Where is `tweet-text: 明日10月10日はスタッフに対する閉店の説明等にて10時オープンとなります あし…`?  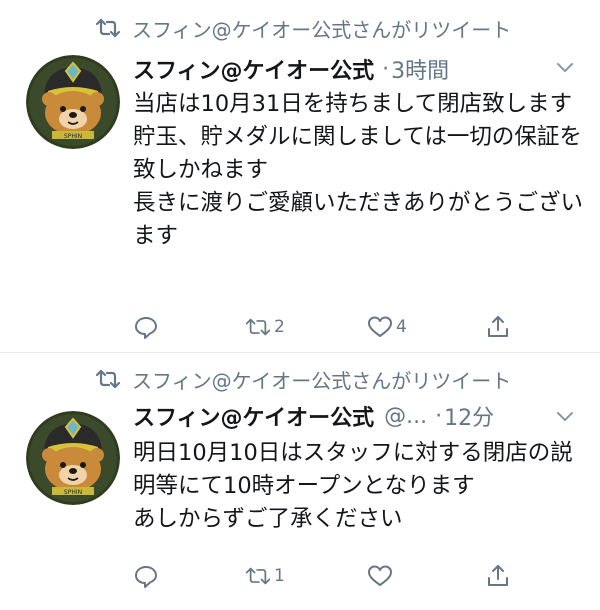 tweet-text: 明日10月10日はスタッフに対する閉店の説明等にて10時オープンとなります あし… is located at coordinates (353, 486).